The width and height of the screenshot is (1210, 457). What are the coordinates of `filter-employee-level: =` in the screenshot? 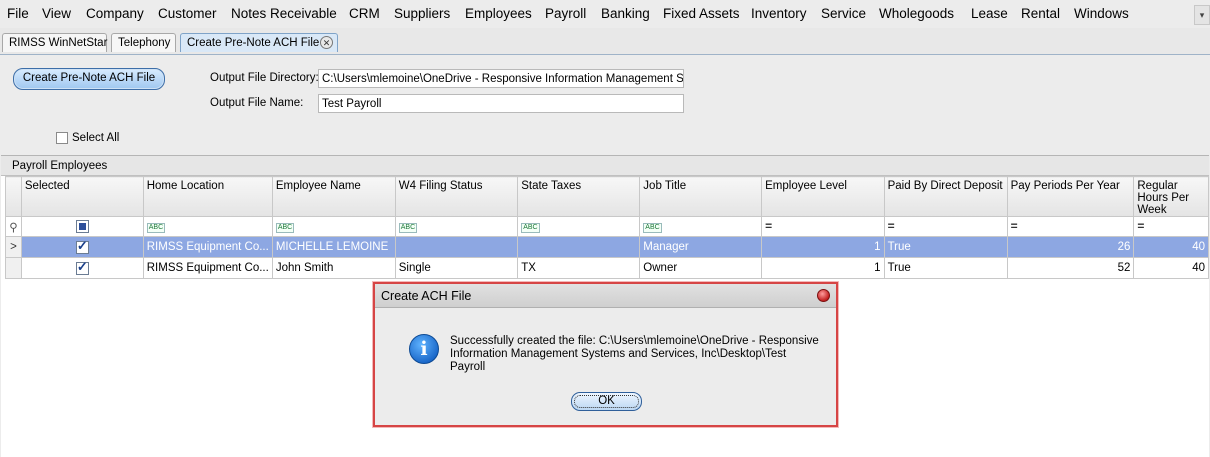 It's located at (823, 226).